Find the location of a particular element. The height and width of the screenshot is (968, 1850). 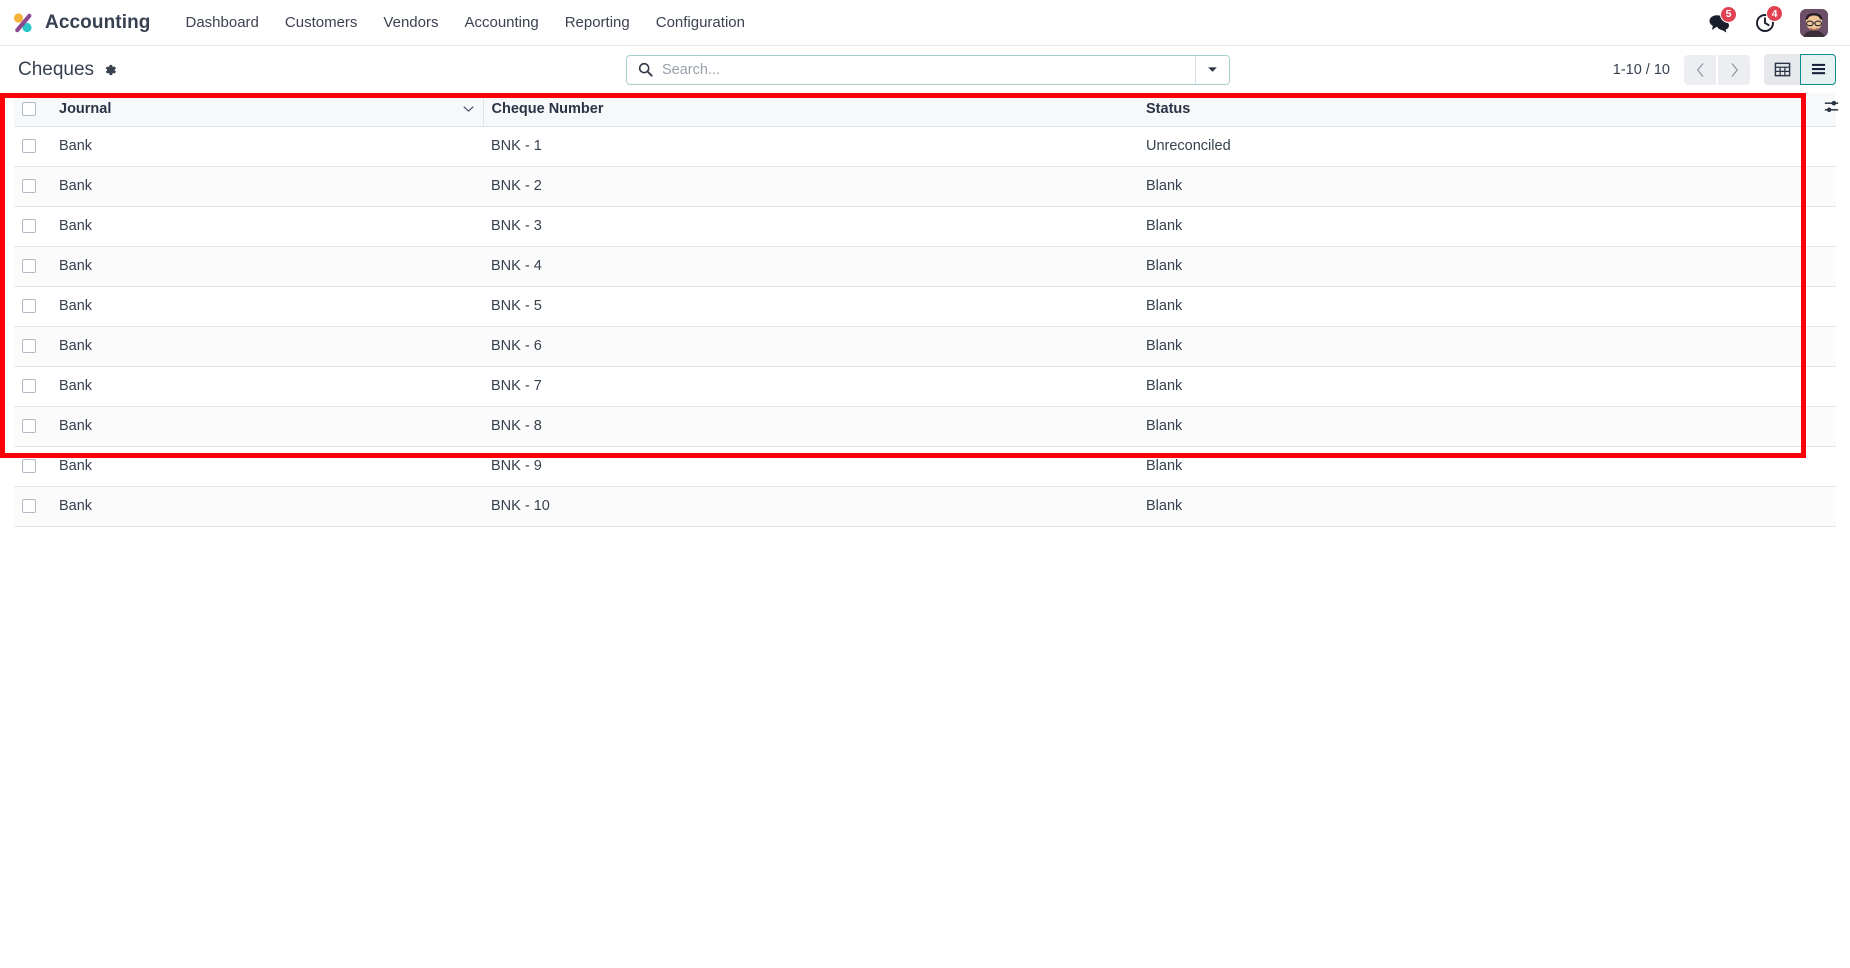

table-row: Bank BNK - 1 Unreconciled is located at coordinates (925, 146).